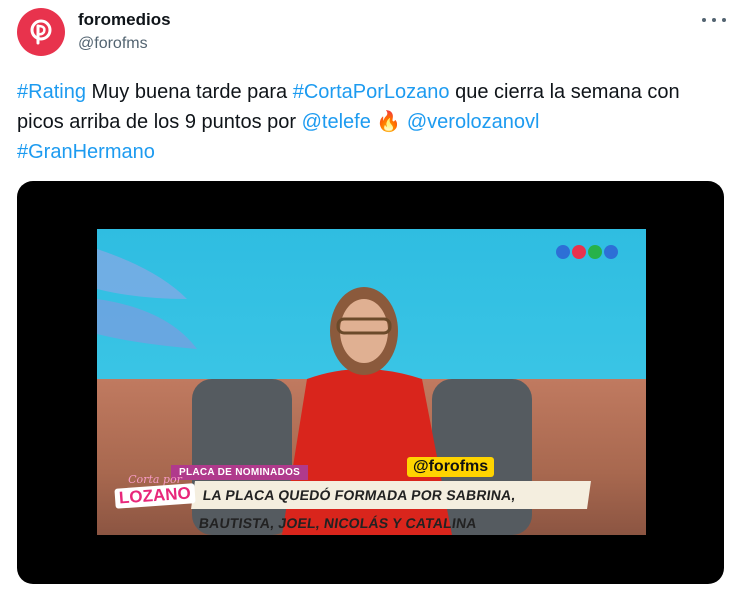  I want to click on author-handle: @forofms, so click(113, 44).